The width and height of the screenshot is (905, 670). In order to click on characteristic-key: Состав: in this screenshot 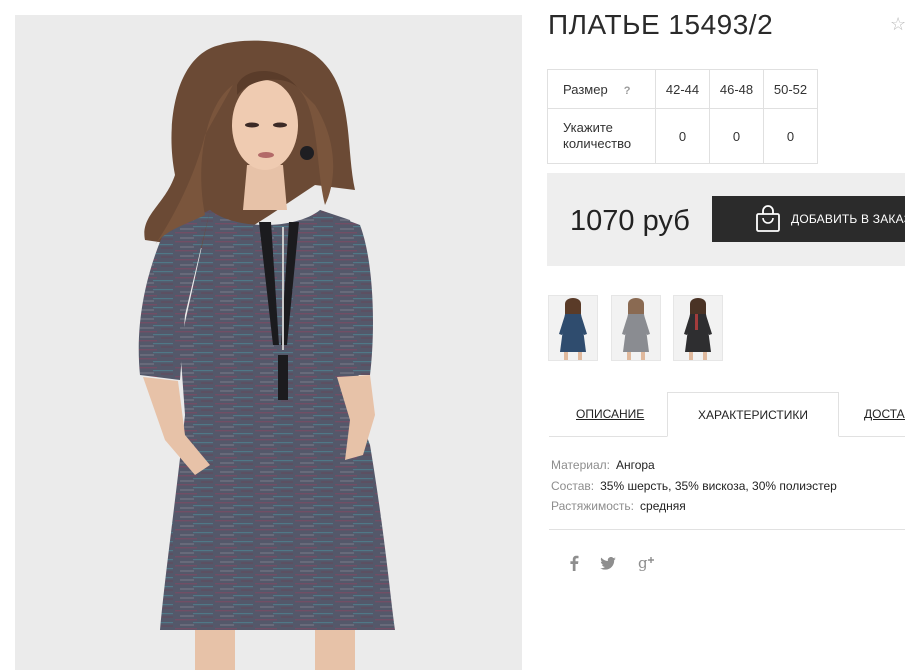, I will do `click(573, 485)`.